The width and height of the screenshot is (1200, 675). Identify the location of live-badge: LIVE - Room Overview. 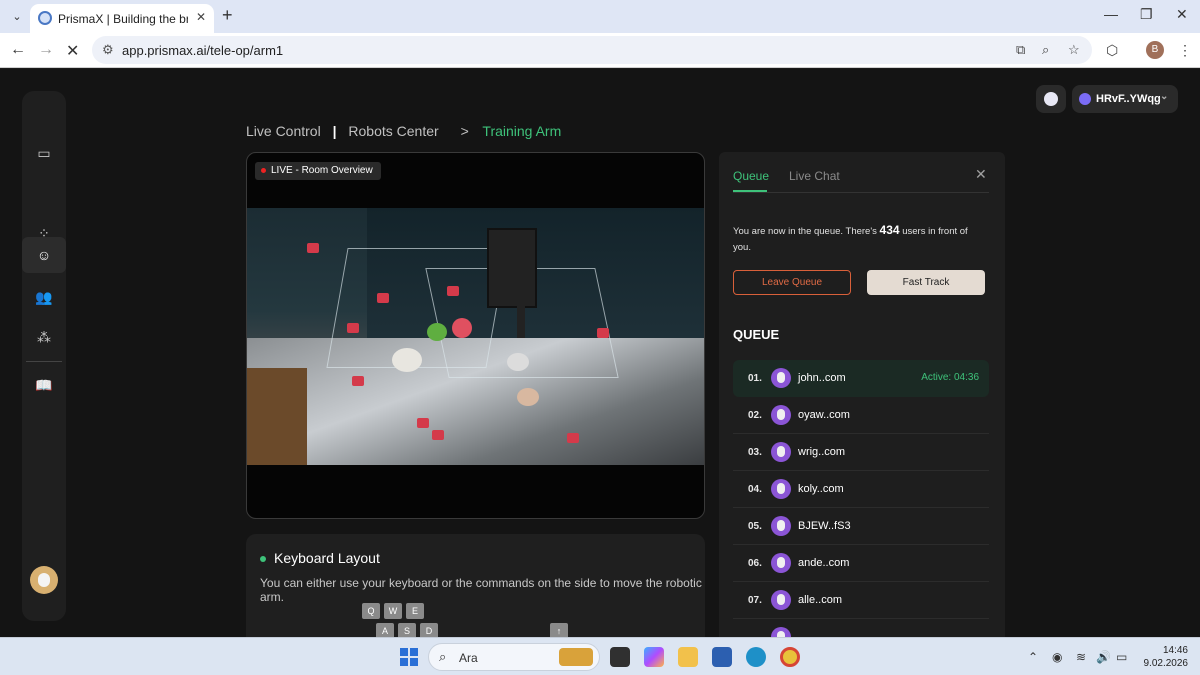
(318, 171).